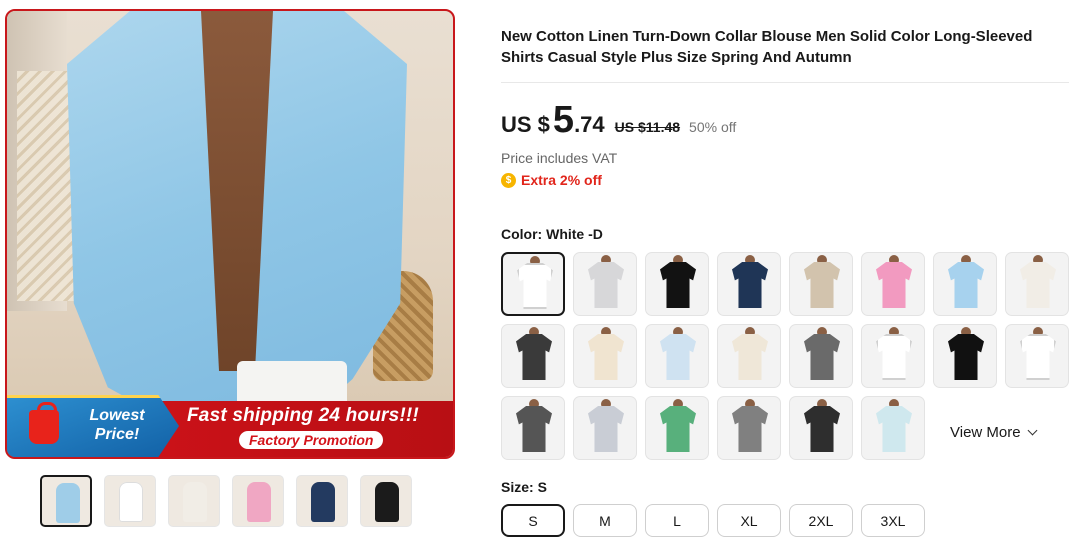  I want to click on coin-icon: $, so click(508, 180).